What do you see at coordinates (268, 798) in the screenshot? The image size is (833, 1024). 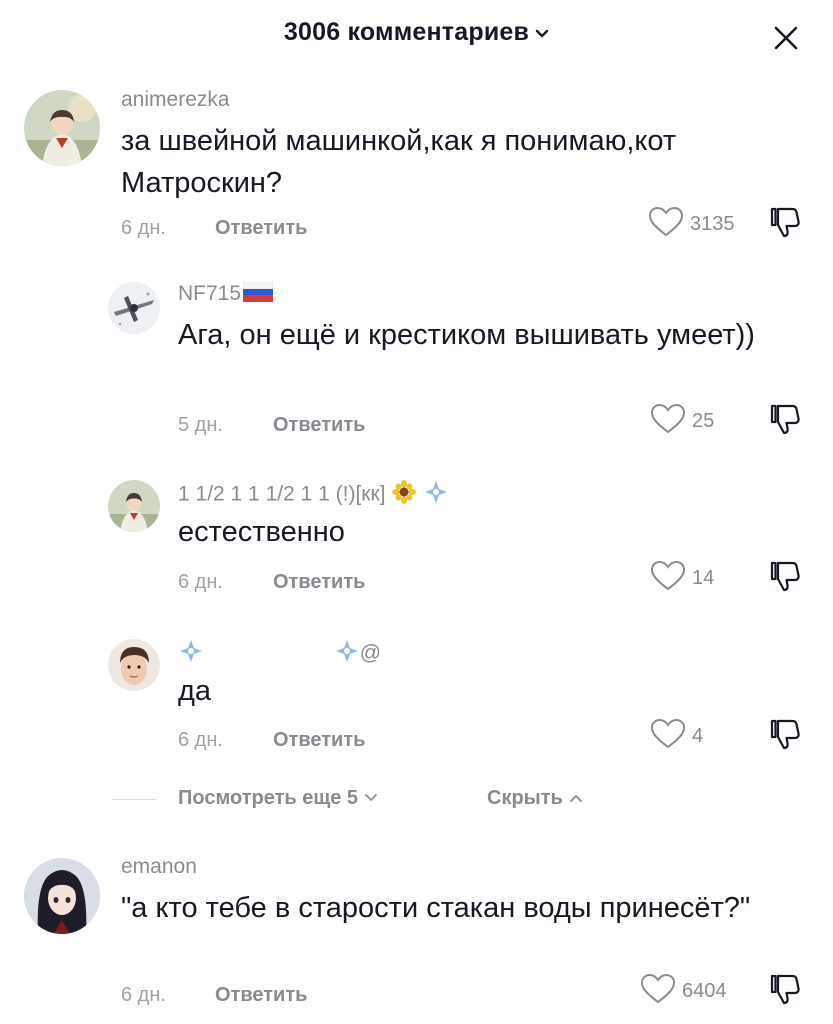 I see `view-more-label: Посмотреть еще 5` at bounding box center [268, 798].